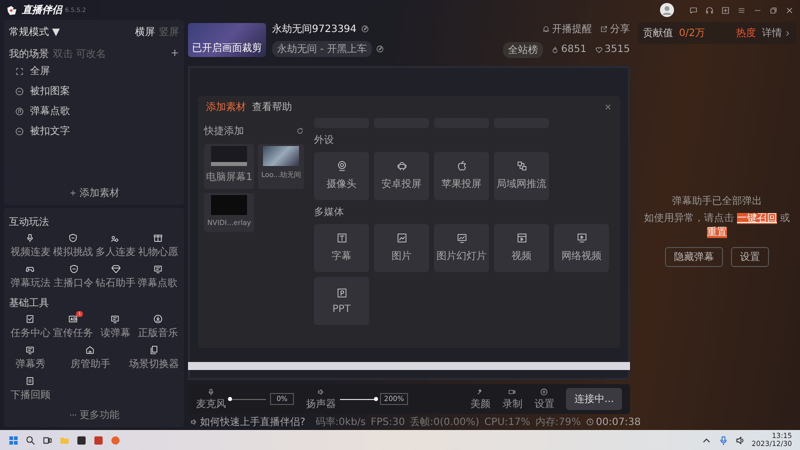  What do you see at coordinates (300, 130) in the screenshot?
I see `refresh-icon` at bounding box center [300, 130].